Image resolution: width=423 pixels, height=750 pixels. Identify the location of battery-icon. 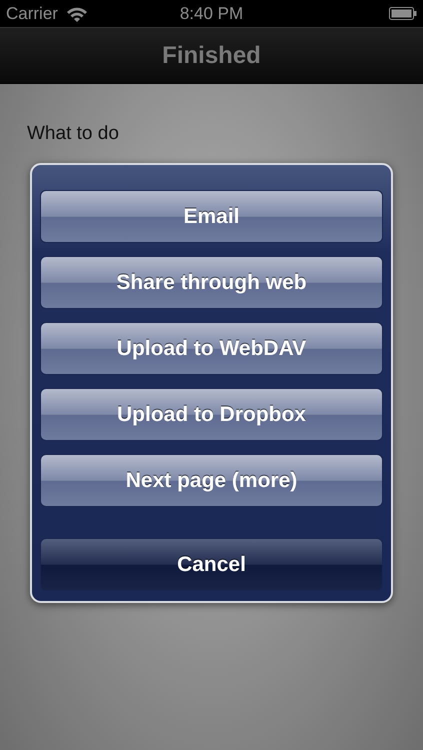
(403, 13).